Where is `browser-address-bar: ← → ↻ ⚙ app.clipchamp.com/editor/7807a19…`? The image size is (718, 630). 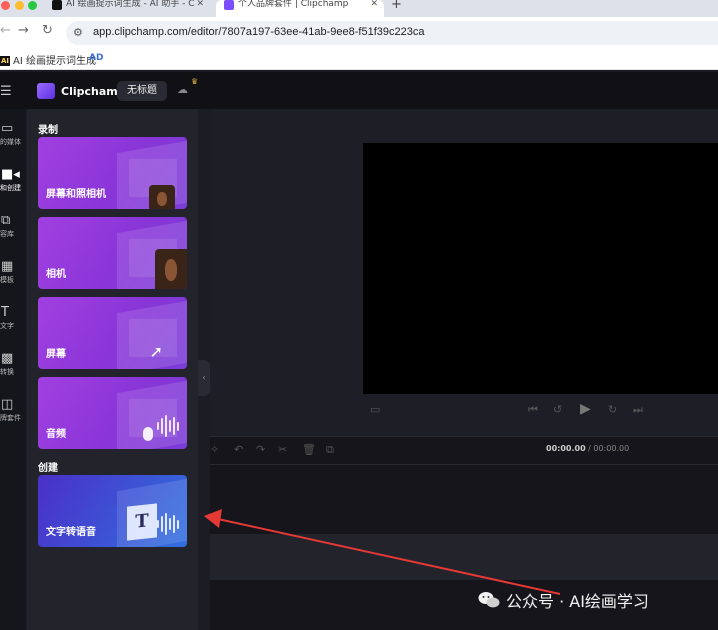
browser-address-bar: ← → ↻ ⚙ app.clipchamp.com/editor/7807a19… is located at coordinates (359, 32).